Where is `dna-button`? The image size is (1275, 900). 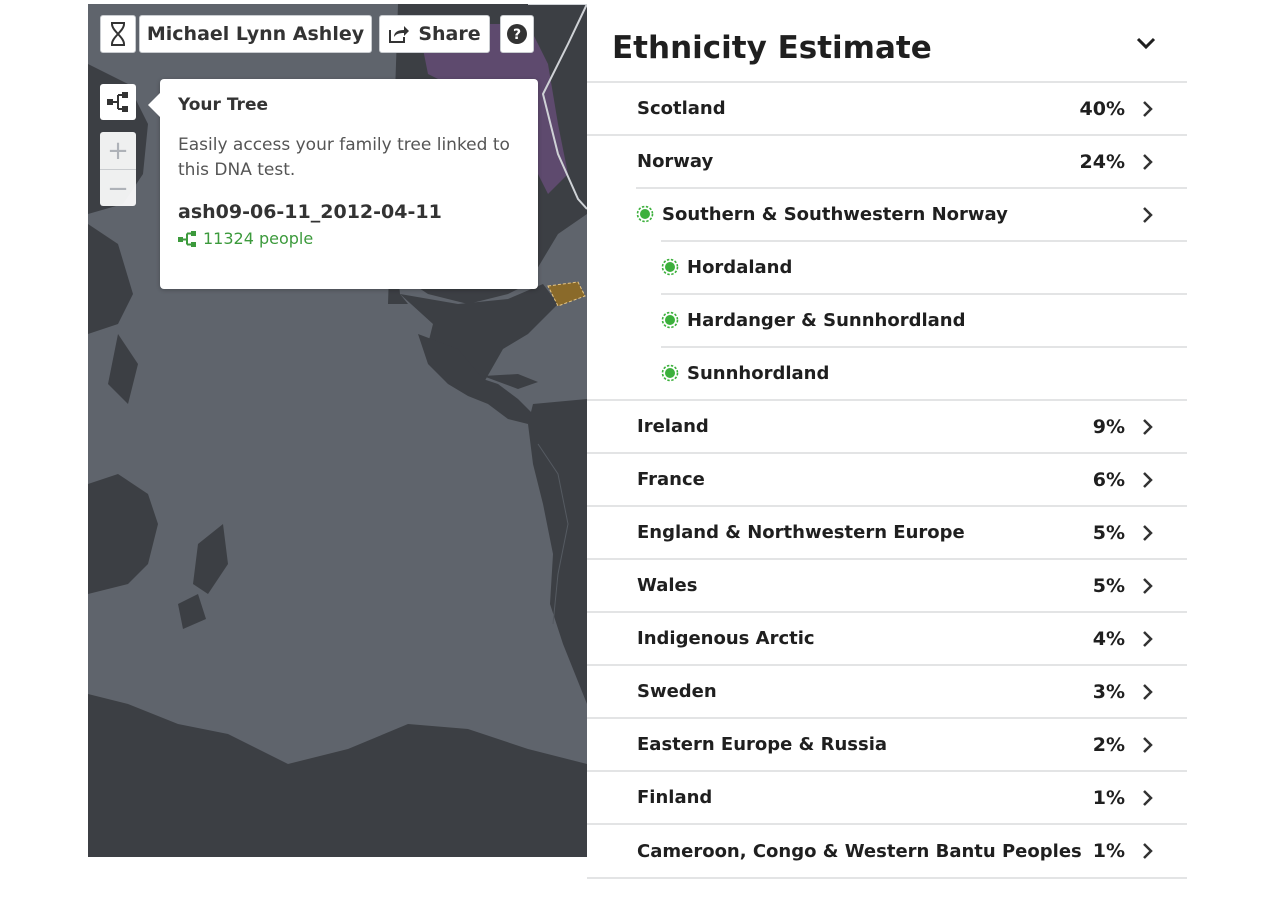 dna-button is located at coordinates (118, 34).